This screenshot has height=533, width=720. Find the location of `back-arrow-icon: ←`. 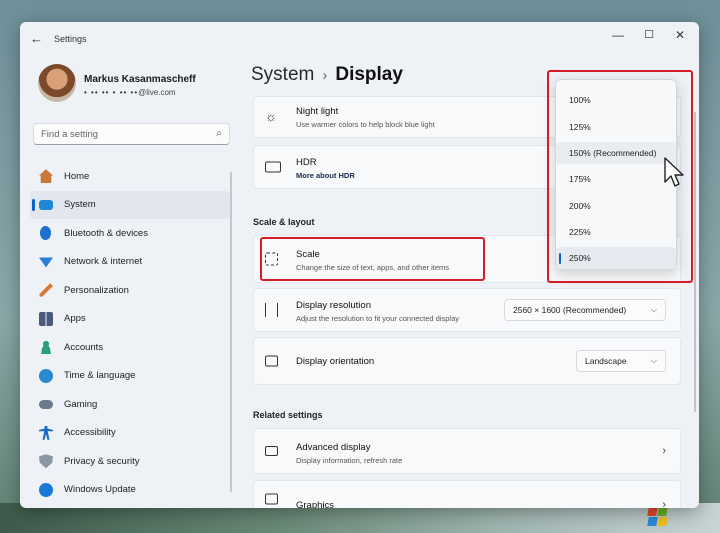

back-arrow-icon: ← is located at coordinates (36, 38).